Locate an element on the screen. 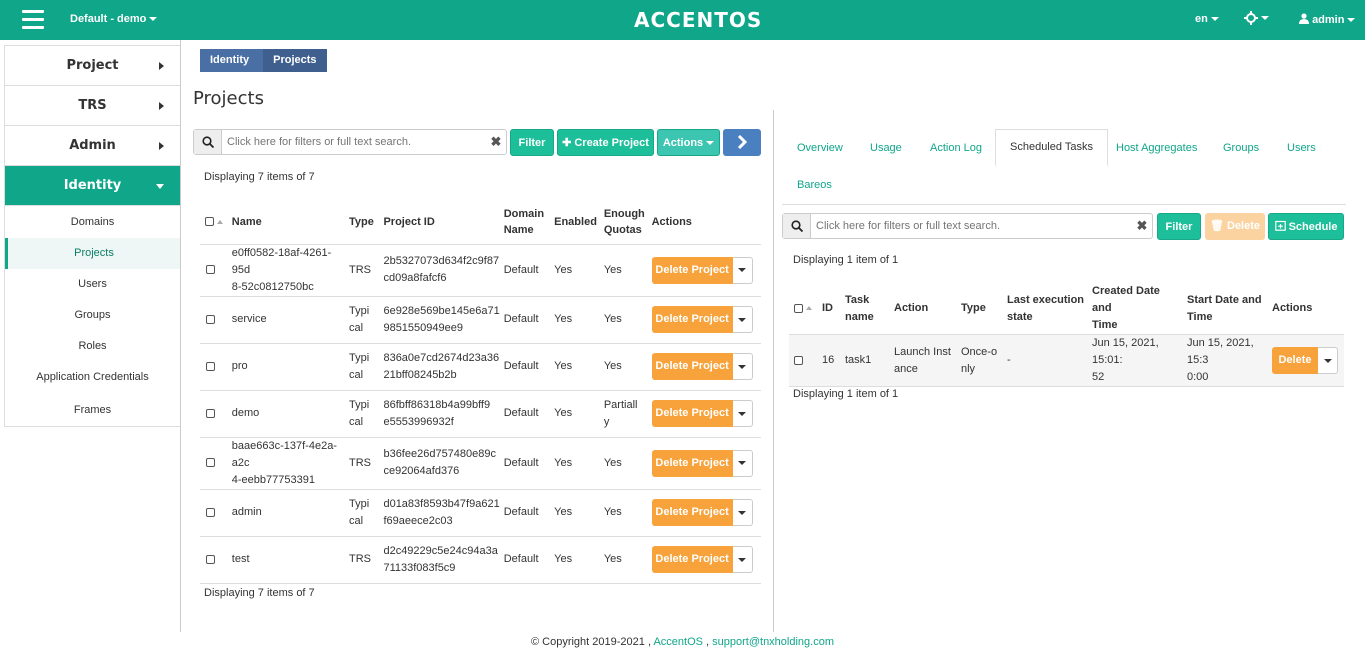 This screenshot has height=652, width=1365. breadcrumb-identity: Identity is located at coordinates (232, 60).